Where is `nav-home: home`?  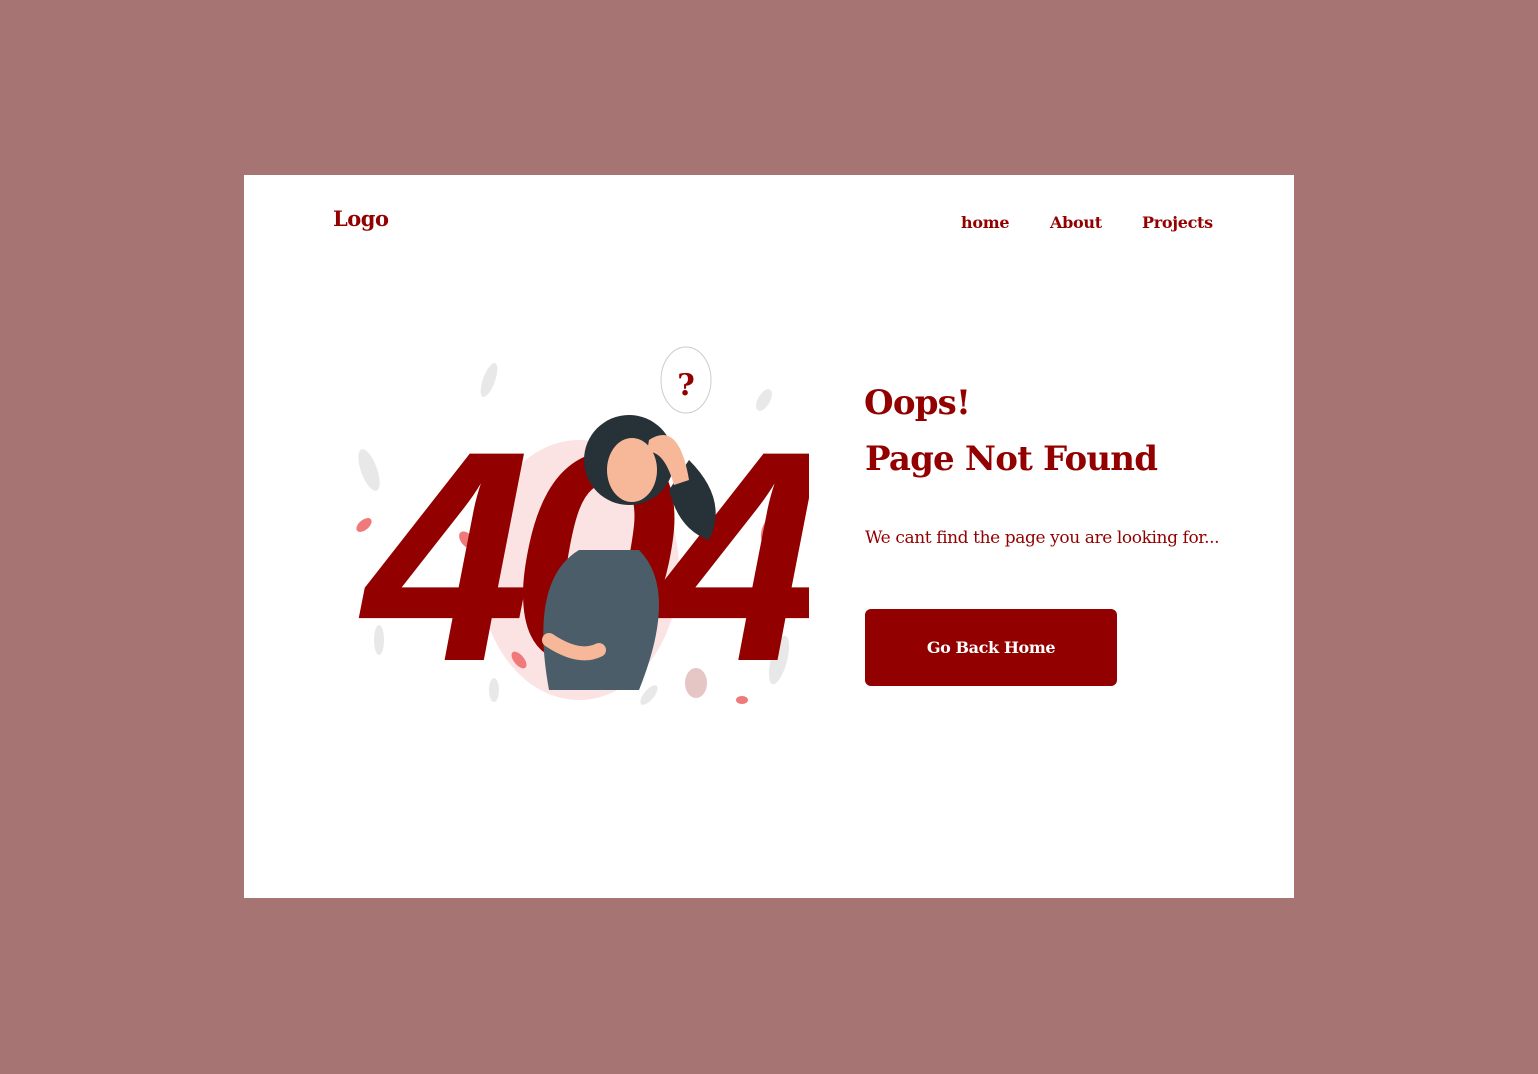
nav-home: home is located at coordinates (985, 222).